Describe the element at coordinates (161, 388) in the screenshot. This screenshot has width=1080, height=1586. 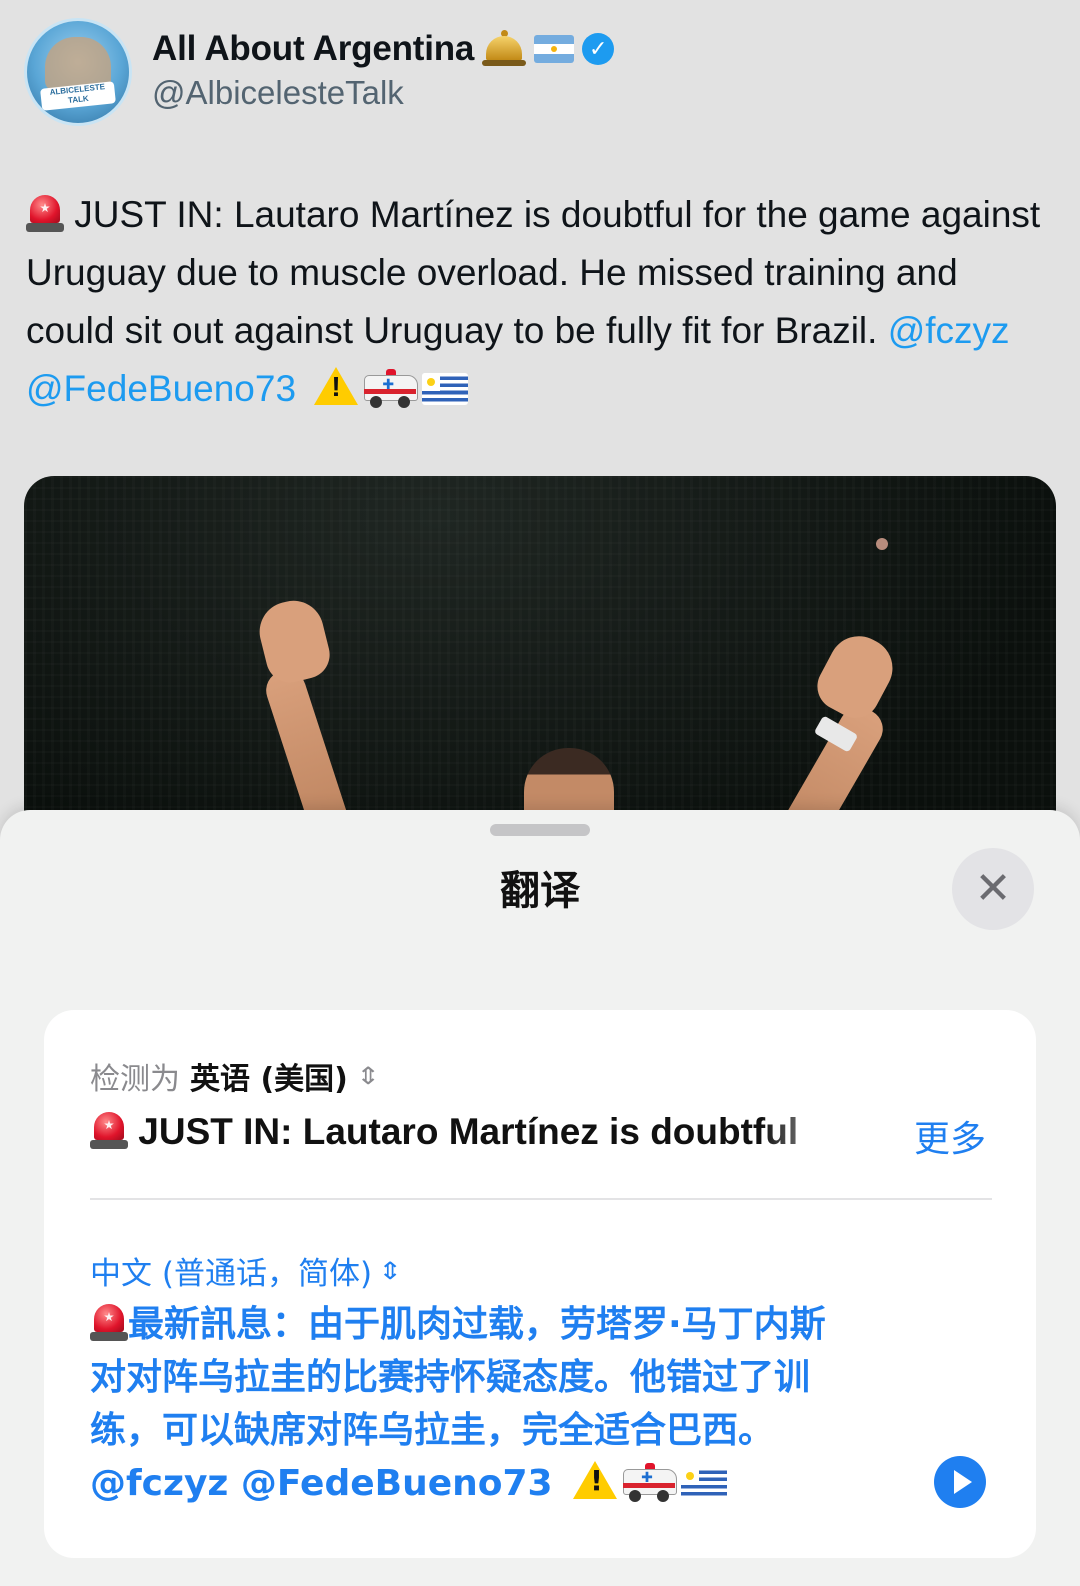
I see `mention-link: @FedeBueno73` at that location.